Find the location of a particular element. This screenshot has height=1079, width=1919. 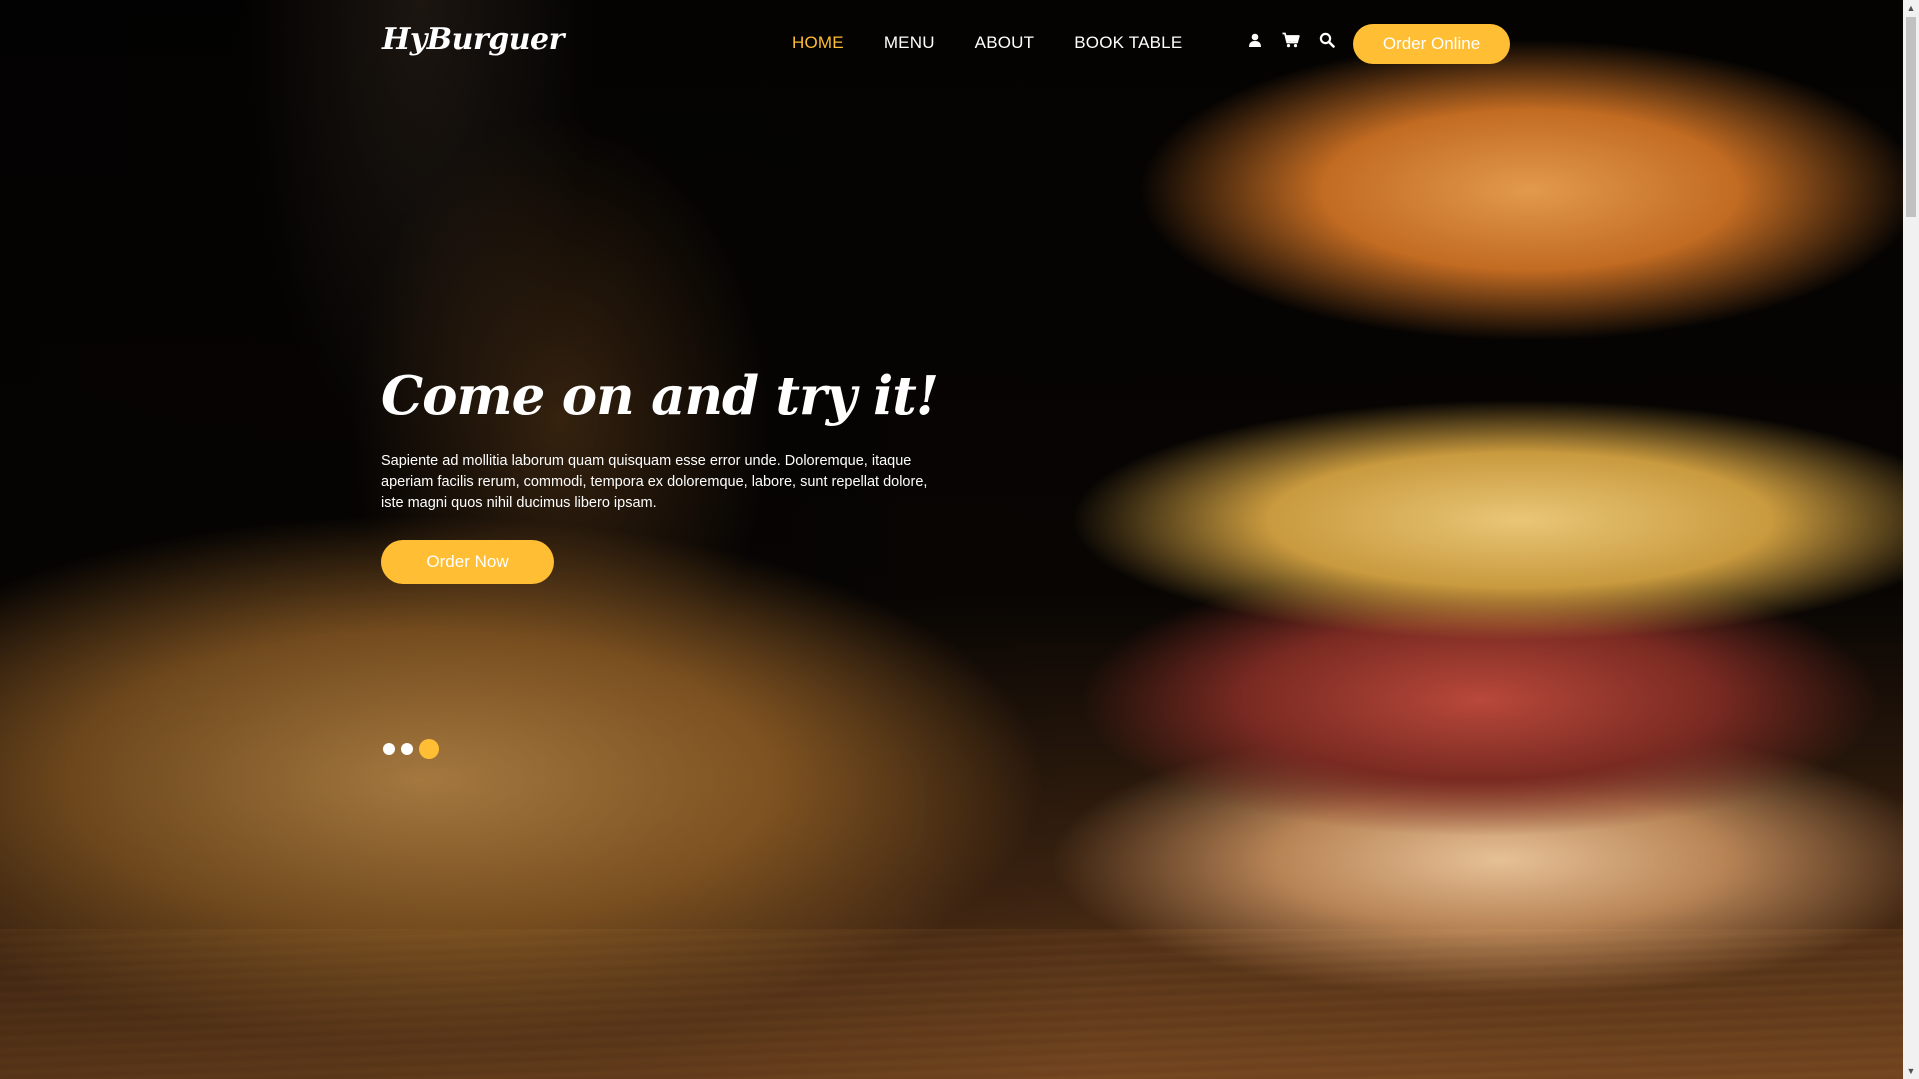

user-icon is located at coordinates (1255, 40).